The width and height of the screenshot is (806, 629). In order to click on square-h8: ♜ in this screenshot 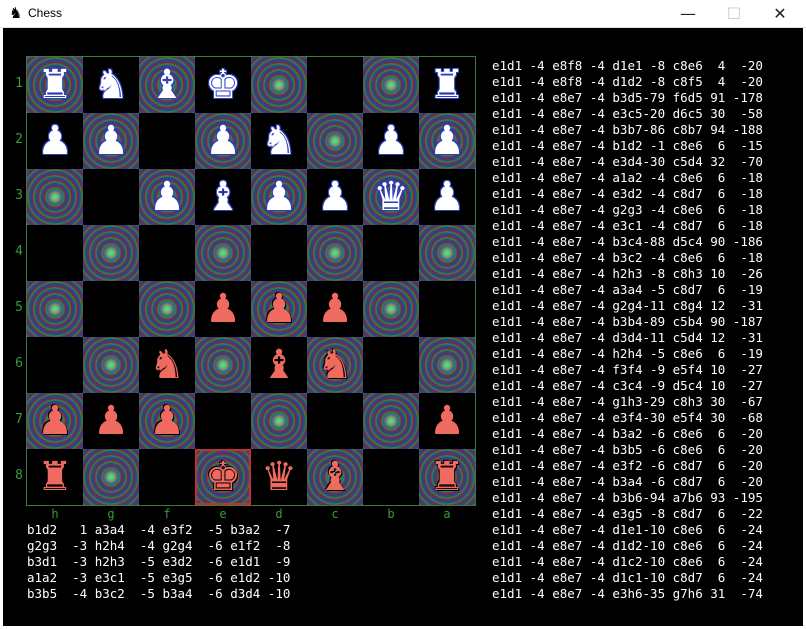, I will do `click(55, 477)`.